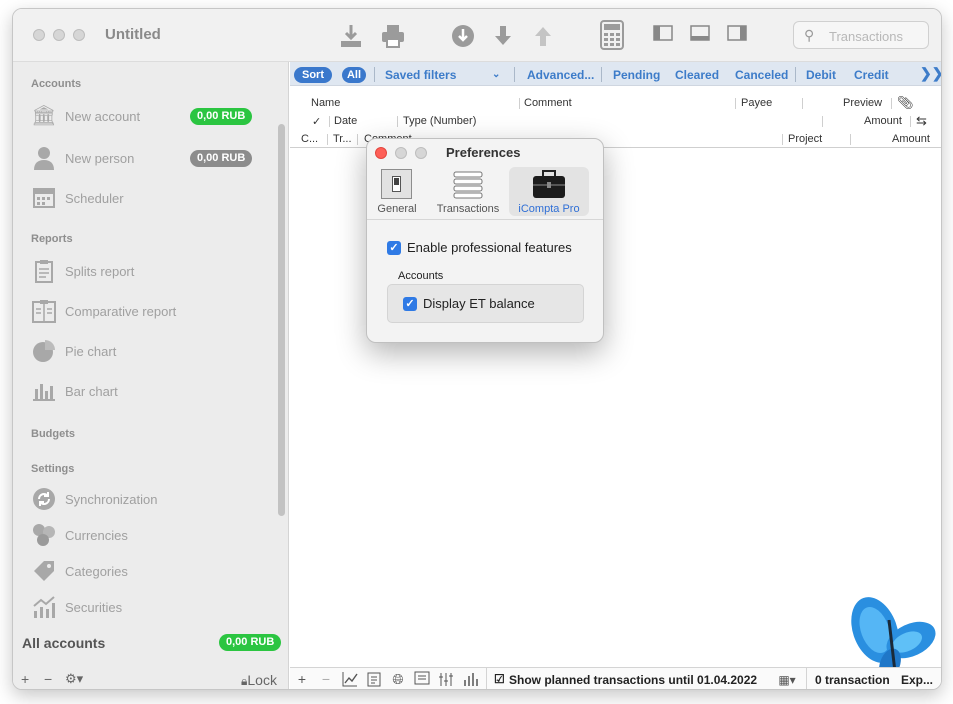  I want to click on toolbar: Untitled ⚲ Transactions, so click(477, 35).